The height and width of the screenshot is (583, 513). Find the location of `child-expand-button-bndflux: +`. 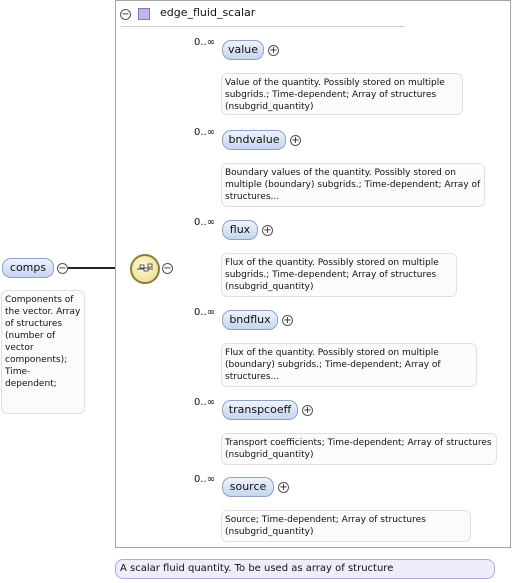

child-expand-button-bndflux: + is located at coordinates (287, 320).